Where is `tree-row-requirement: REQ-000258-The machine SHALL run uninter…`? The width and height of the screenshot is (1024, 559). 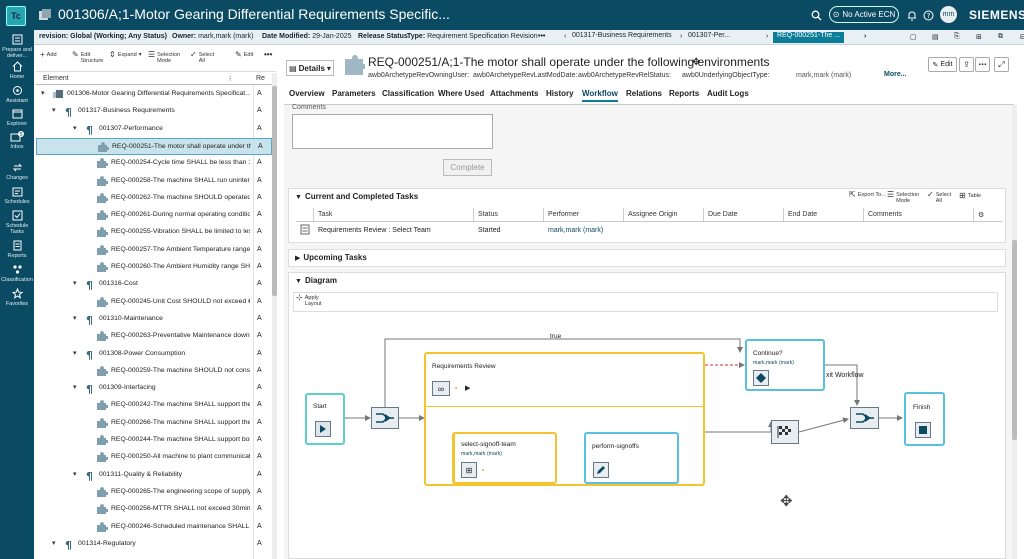 tree-row-requirement: REQ-000258-The machine SHALL run uninter… is located at coordinates (154, 181).